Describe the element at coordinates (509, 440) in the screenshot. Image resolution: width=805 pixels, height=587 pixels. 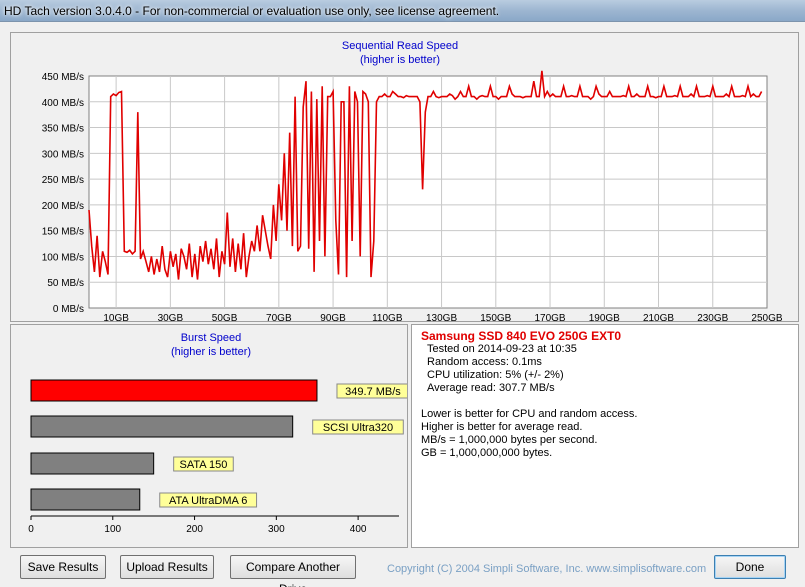
I see `note-mbs: MB/s = 1,000,000 bytes per second.` at that location.